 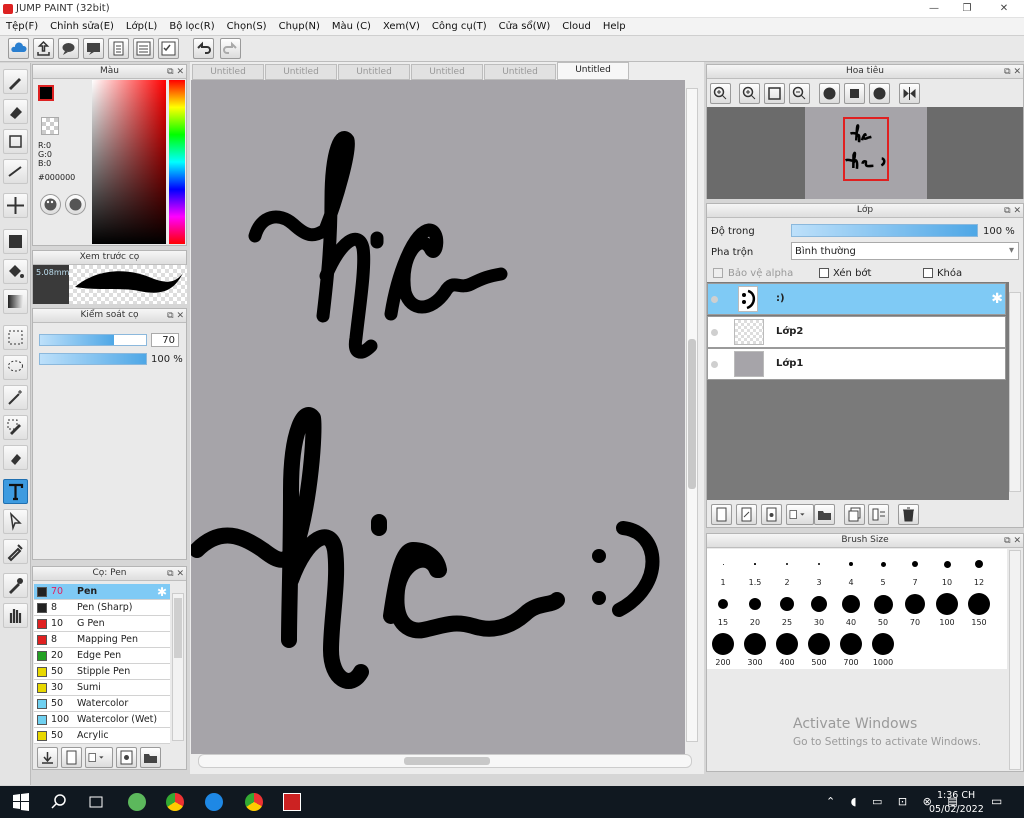 What do you see at coordinates (915, 569) in the screenshot?
I see `brush-size-option: 7` at bounding box center [915, 569].